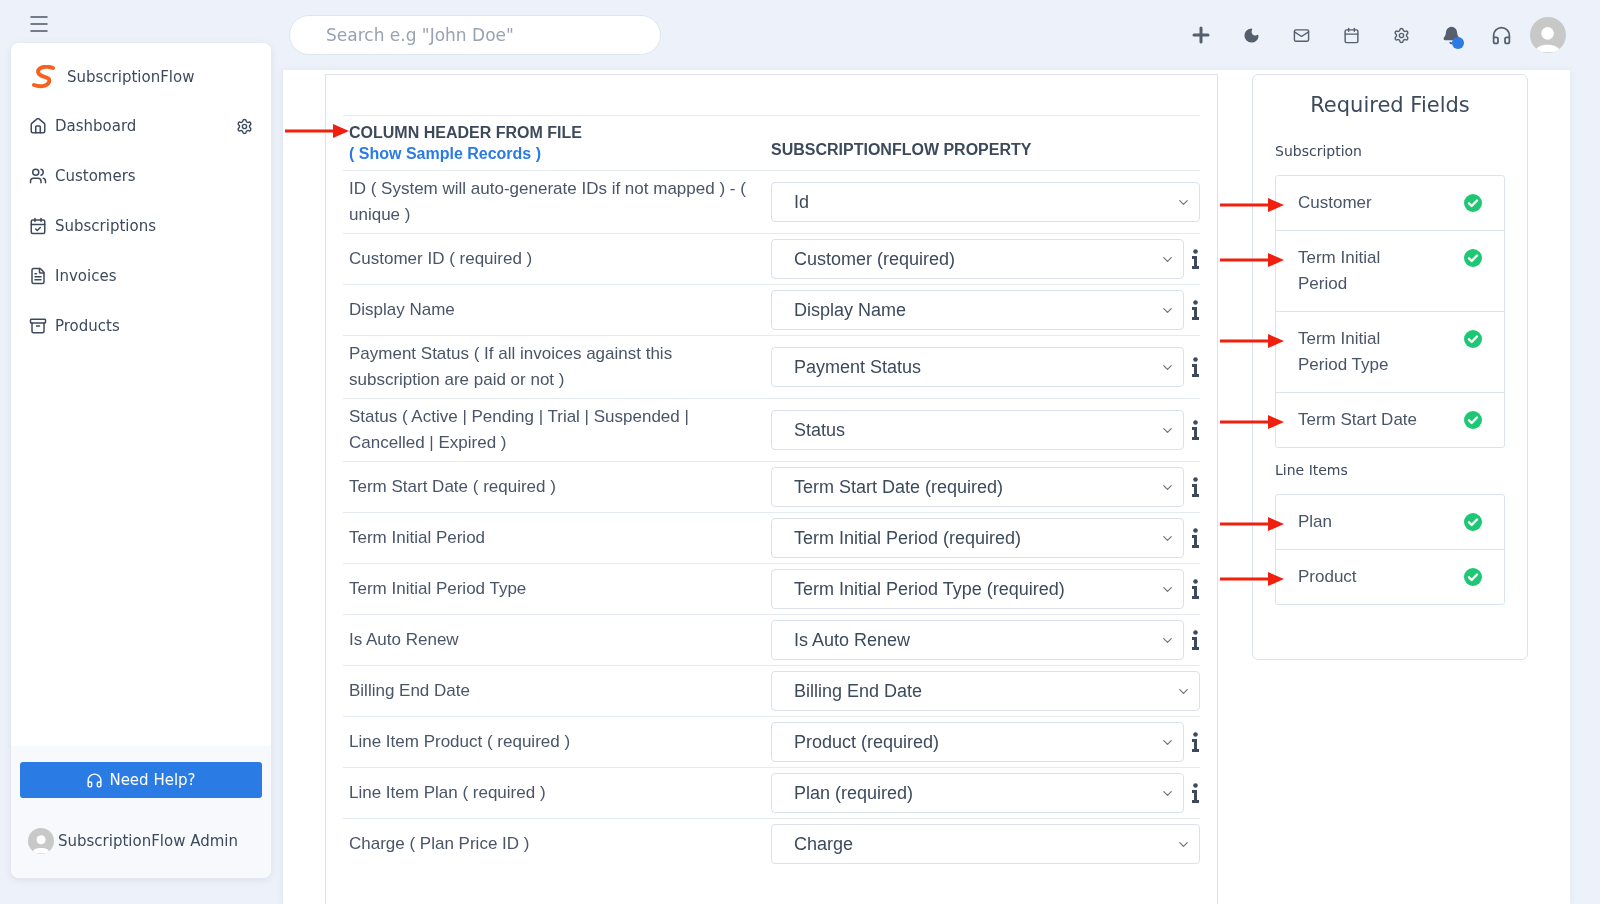 This screenshot has height=904, width=1600. Describe the element at coordinates (445, 153) in the screenshot. I see `sample-records-link: ( Show Sample Records )` at that location.